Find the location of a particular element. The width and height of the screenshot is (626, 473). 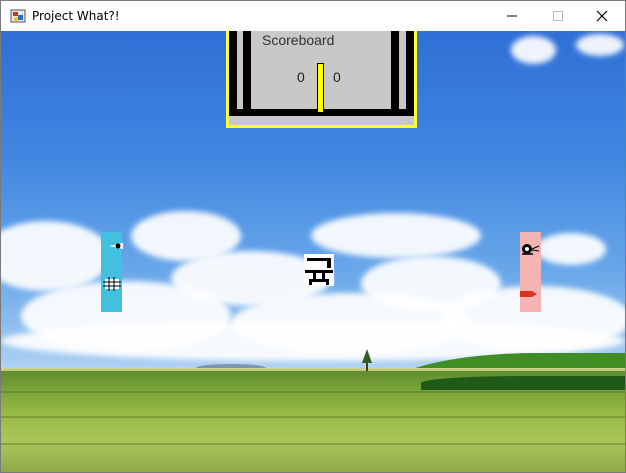

ball-sprite is located at coordinates (319, 271).